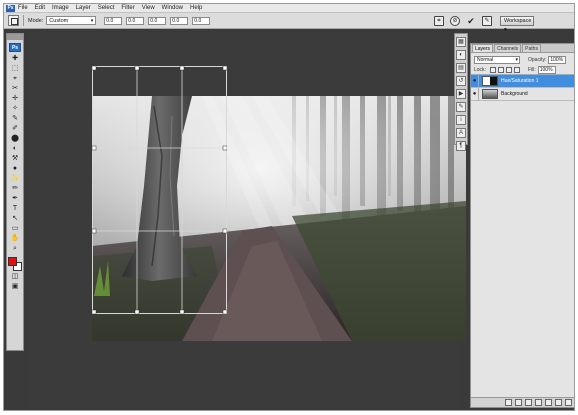 The width and height of the screenshot is (578, 415). What do you see at coordinates (485, 60) in the screenshot?
I see `blend-mode-value: Normal` at bounding box center [485, 60].